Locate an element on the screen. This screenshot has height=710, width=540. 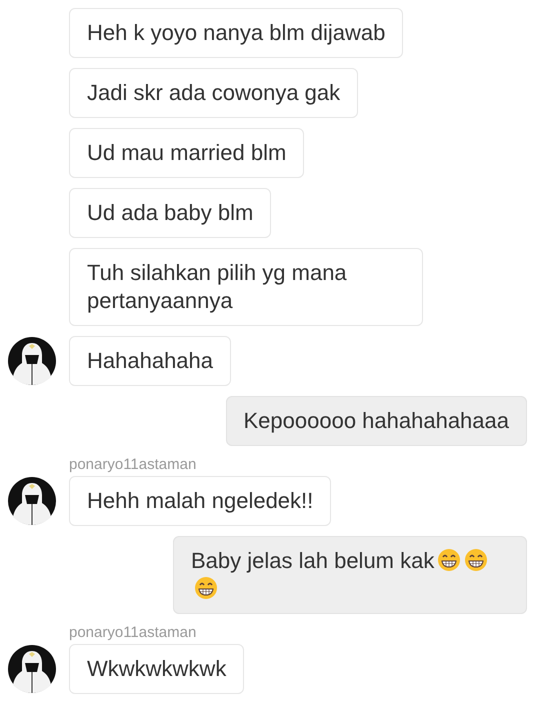
message-bubble: Ud ada baby blm is located at coordinates (170, 213).